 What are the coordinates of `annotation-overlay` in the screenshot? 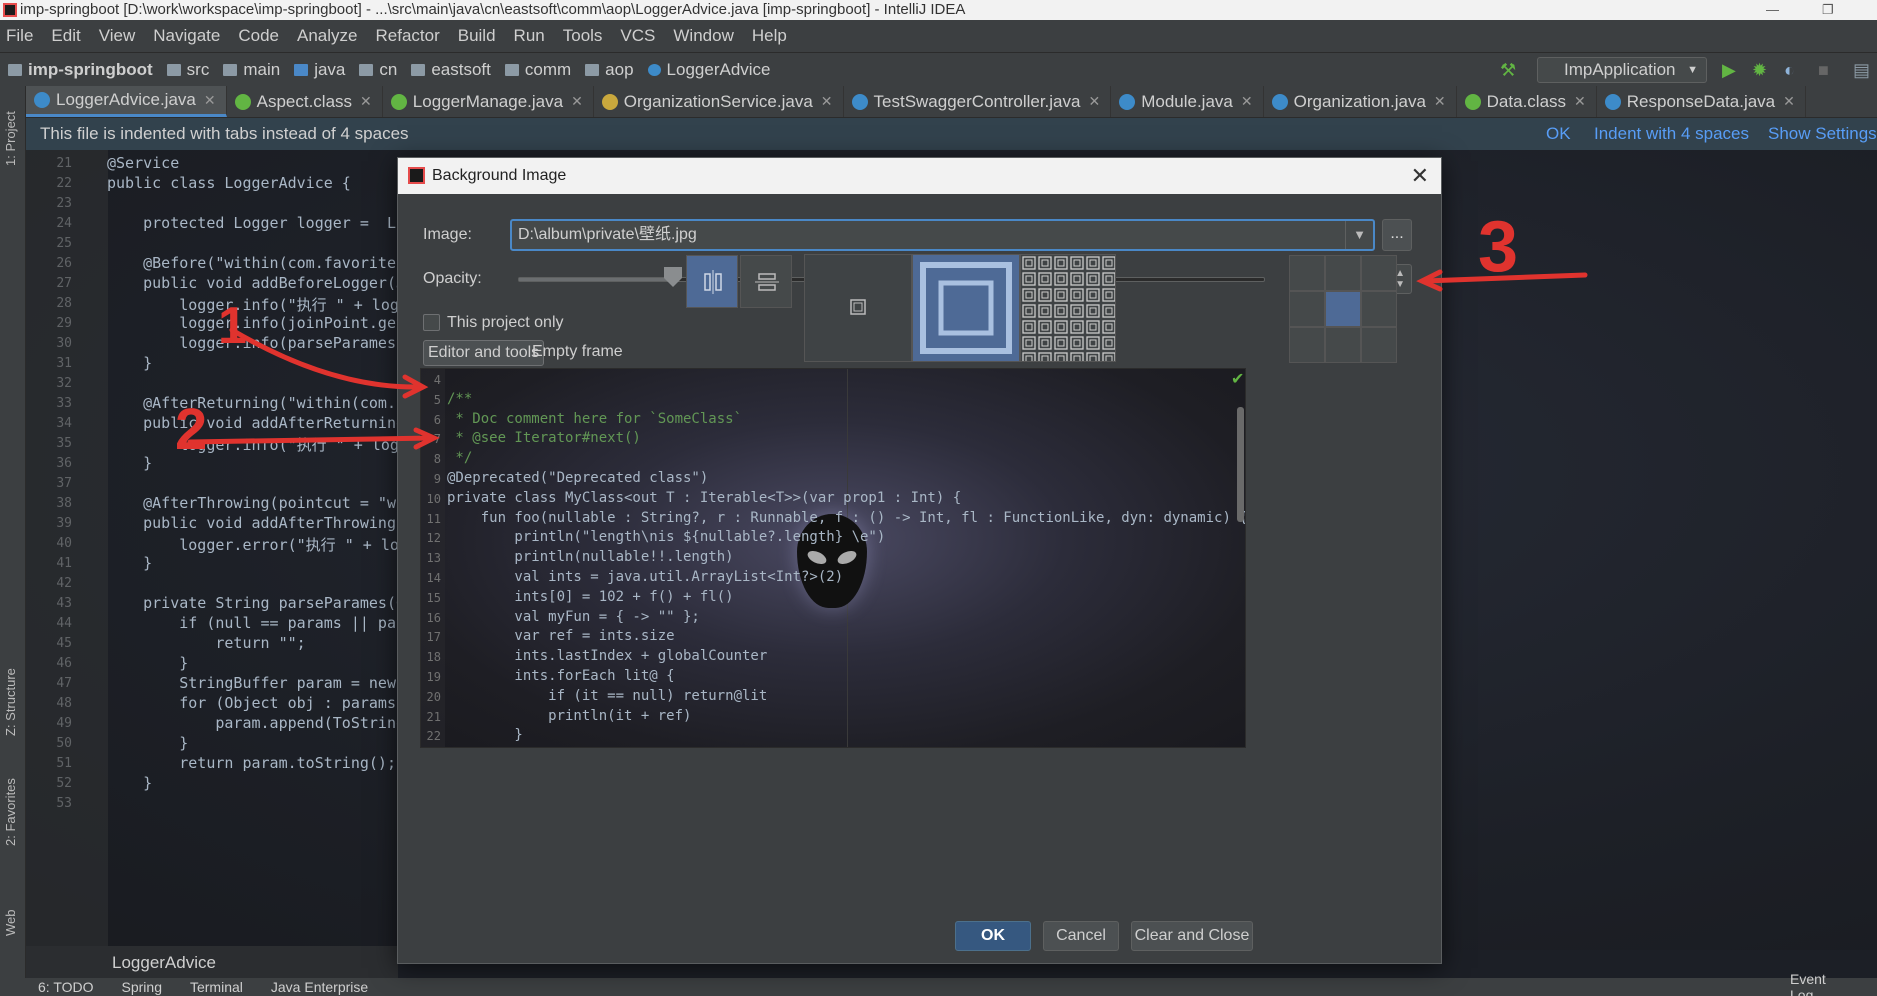 It's located at (887, 359).